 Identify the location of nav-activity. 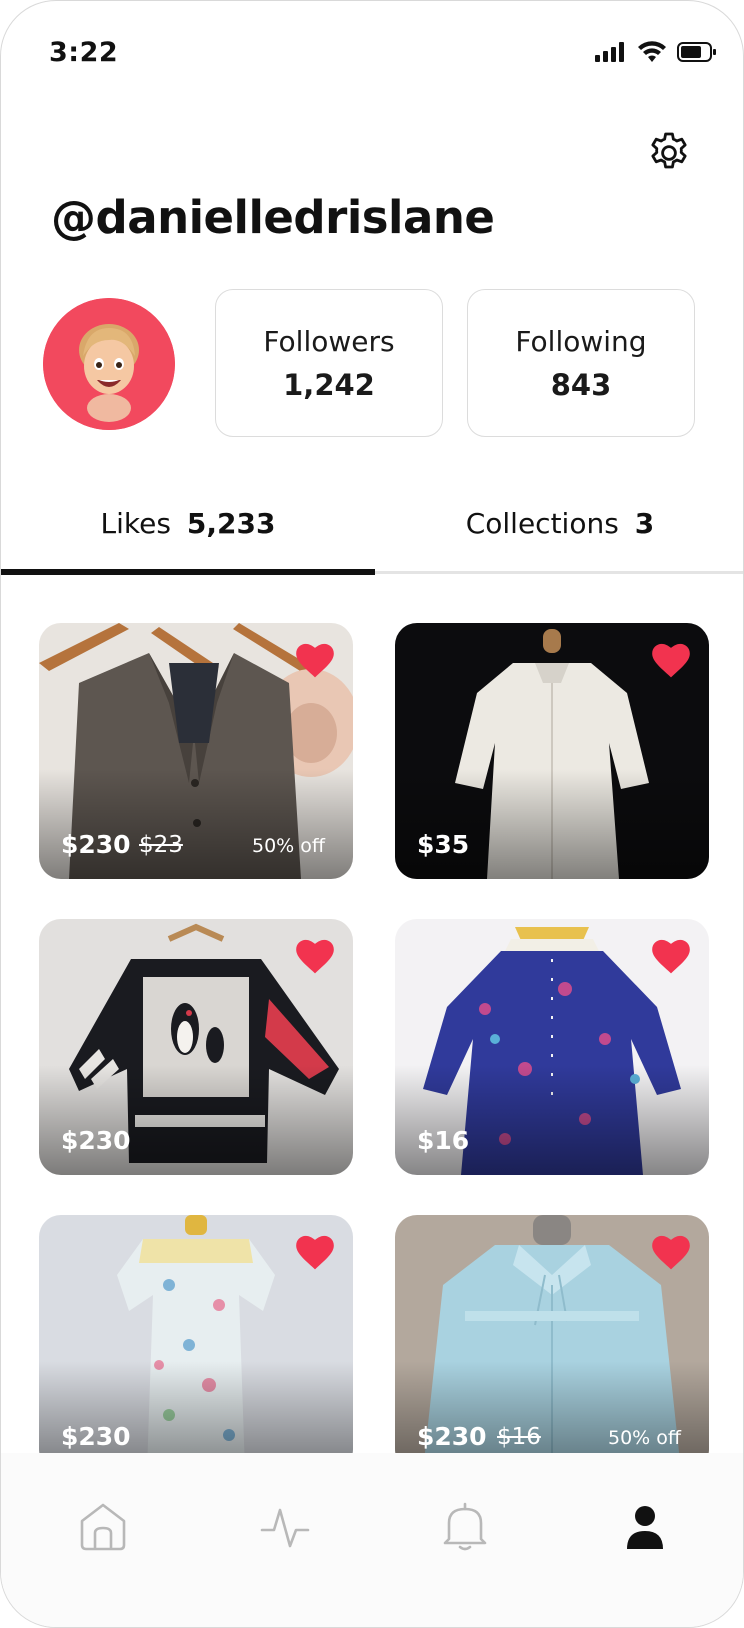
(285, 1527).